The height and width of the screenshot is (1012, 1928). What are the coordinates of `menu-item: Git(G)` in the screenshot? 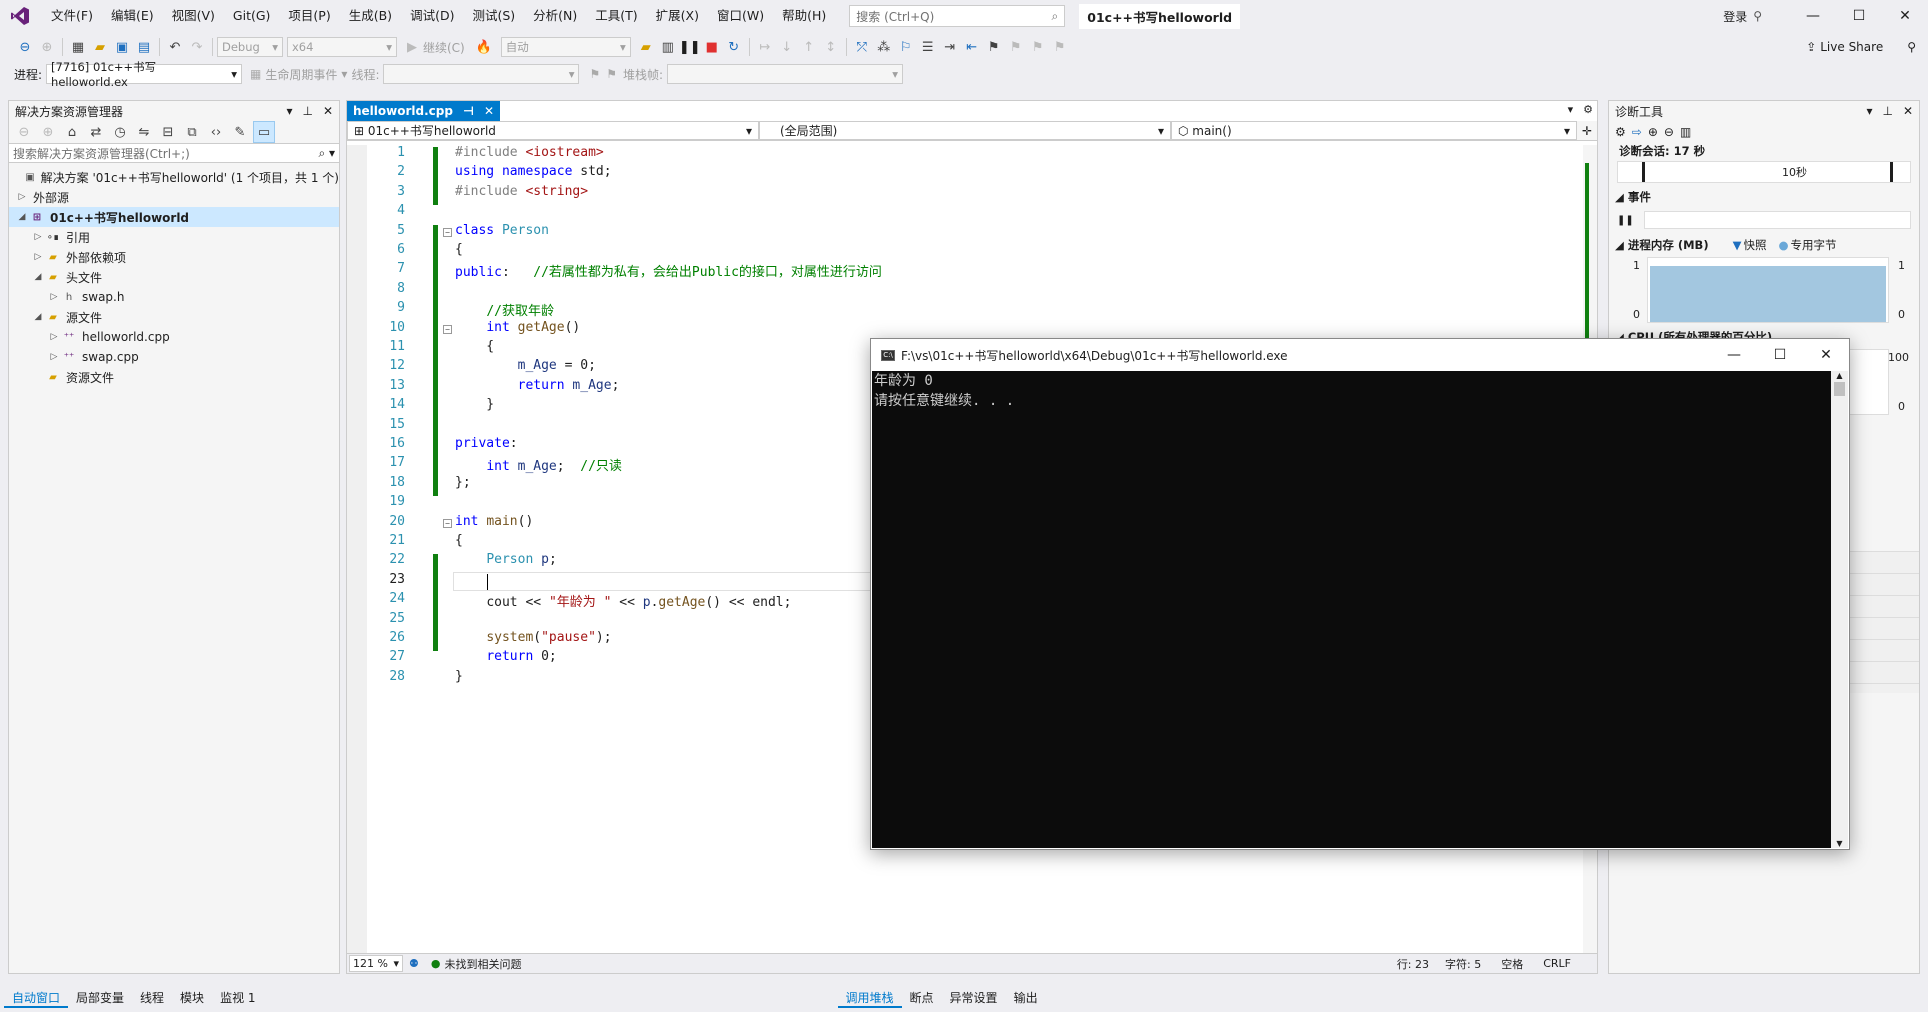 It's located at (252, 16).